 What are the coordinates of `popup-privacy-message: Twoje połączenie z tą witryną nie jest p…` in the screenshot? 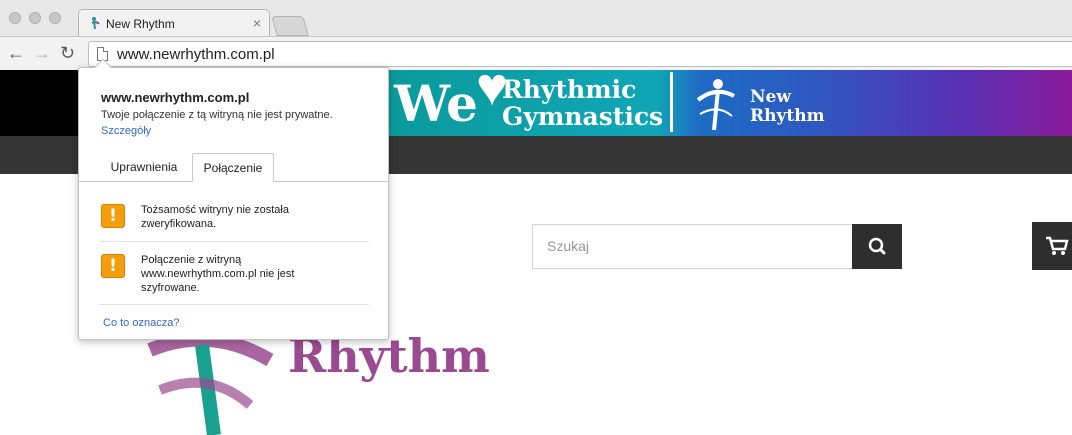 It's located at (217, 115).